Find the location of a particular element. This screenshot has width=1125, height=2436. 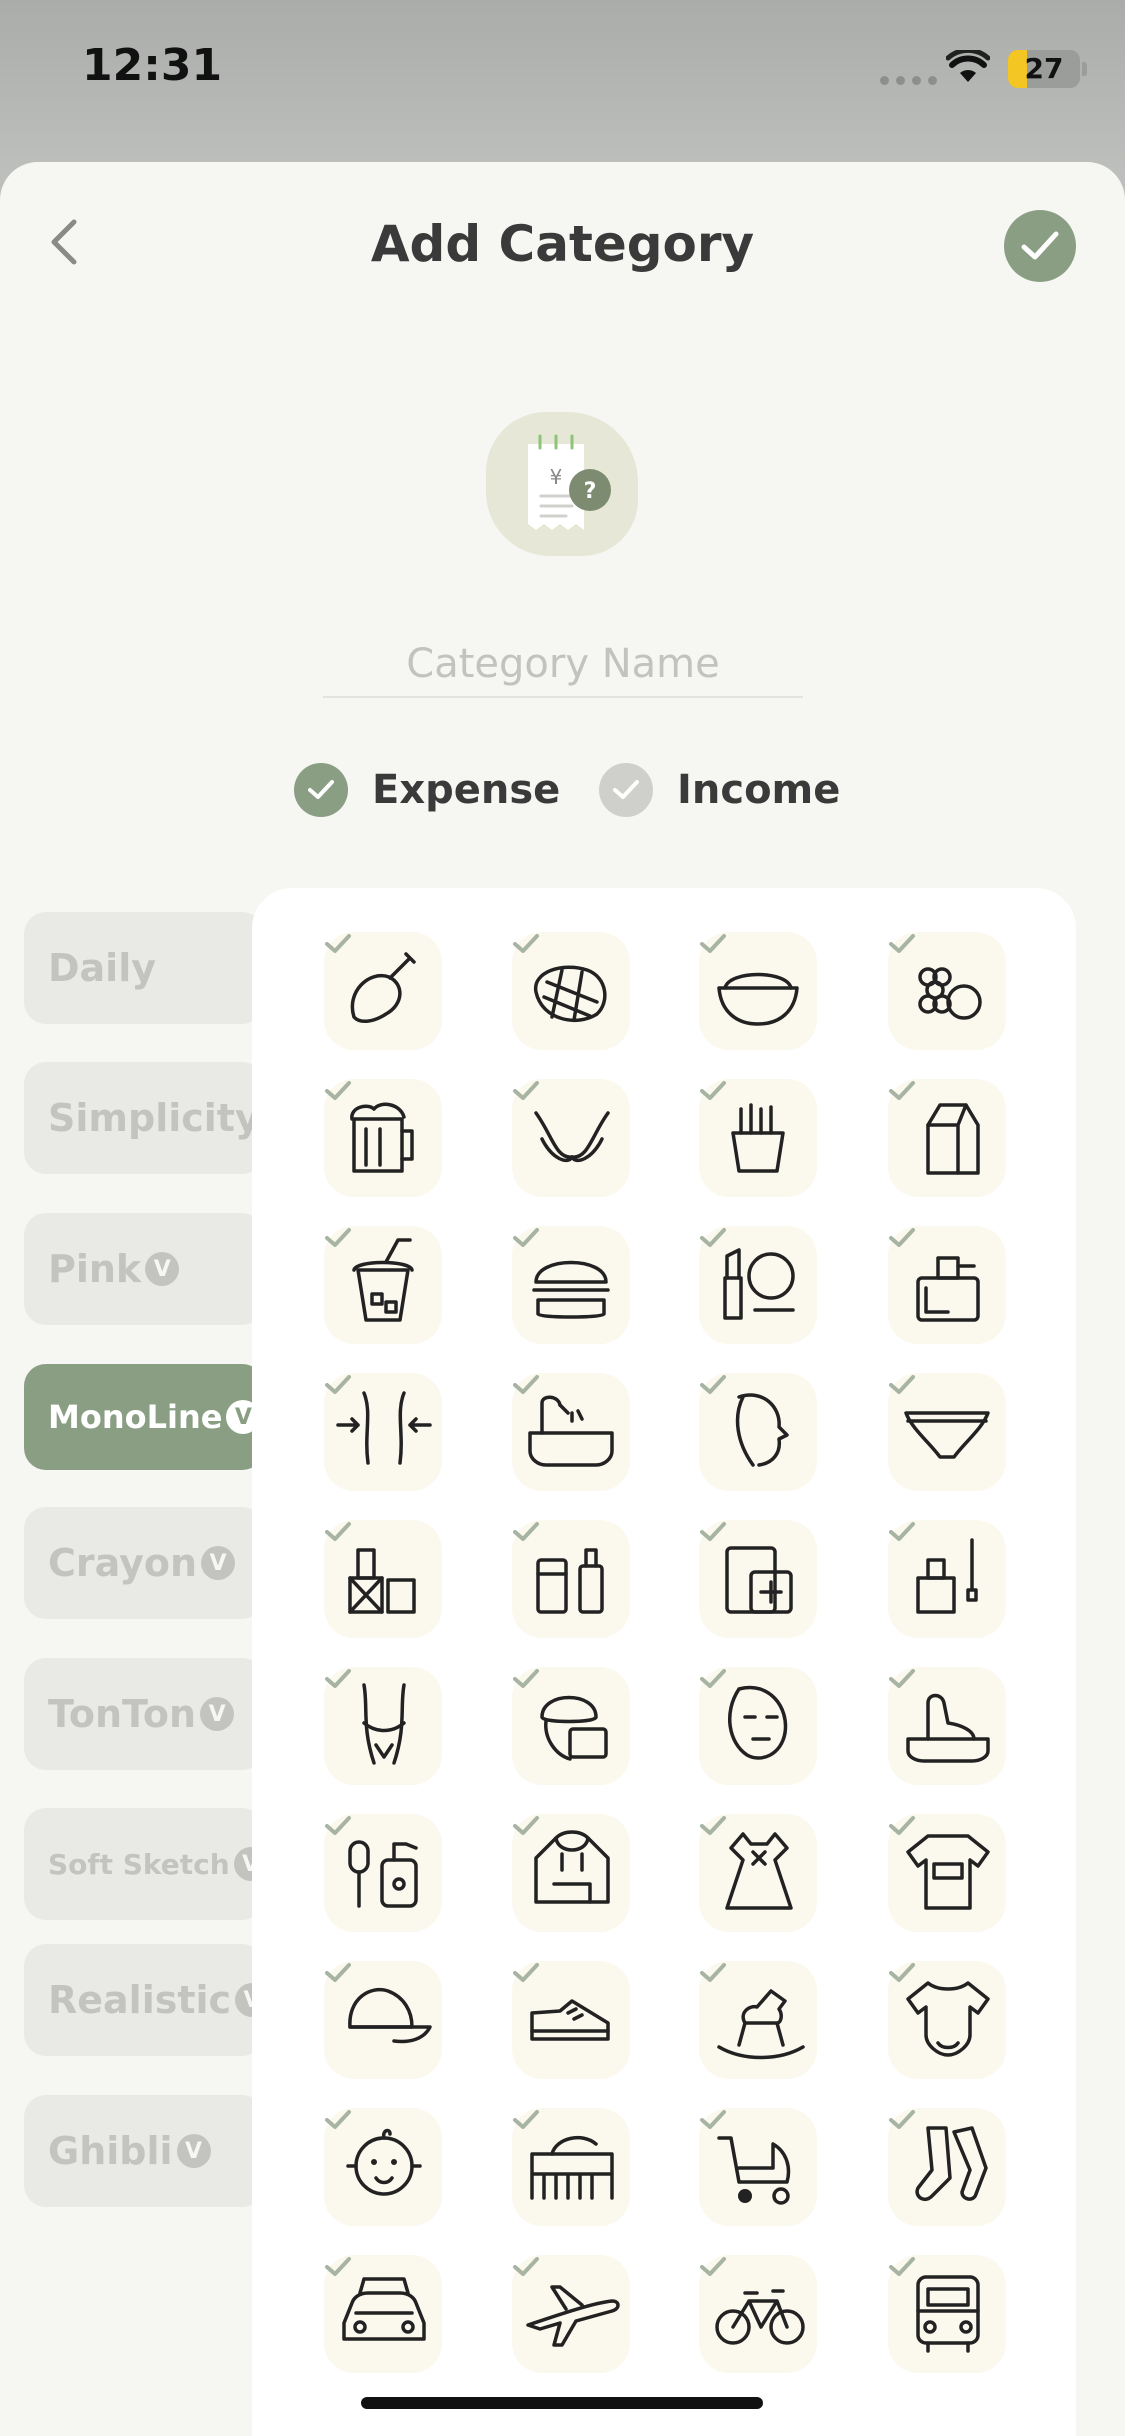

style-tab-label: Soft Sketch is located at coordinates (139, 1864).